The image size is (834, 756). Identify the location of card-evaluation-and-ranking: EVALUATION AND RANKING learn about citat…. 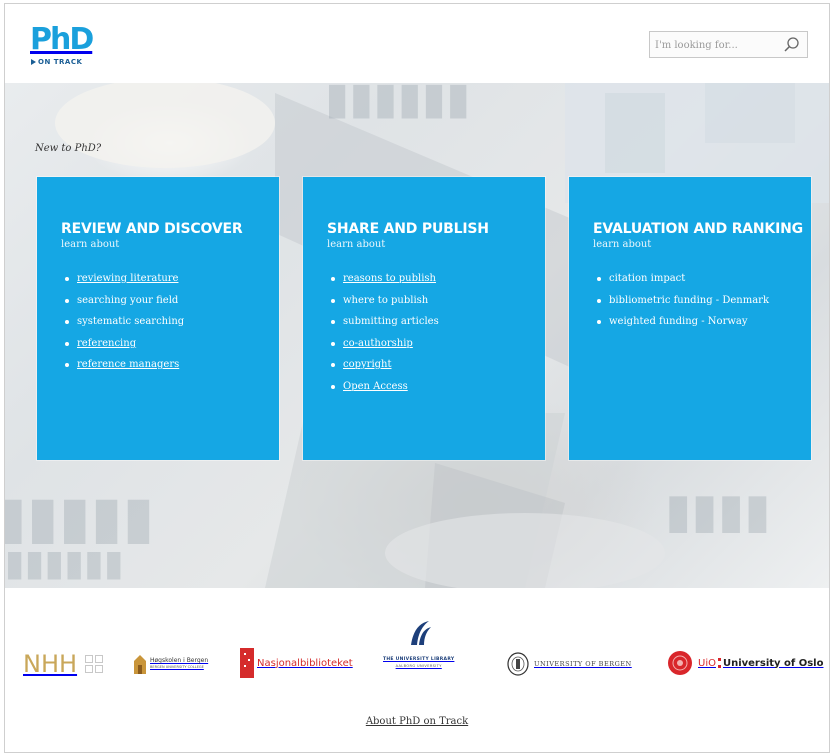
(690, 318).